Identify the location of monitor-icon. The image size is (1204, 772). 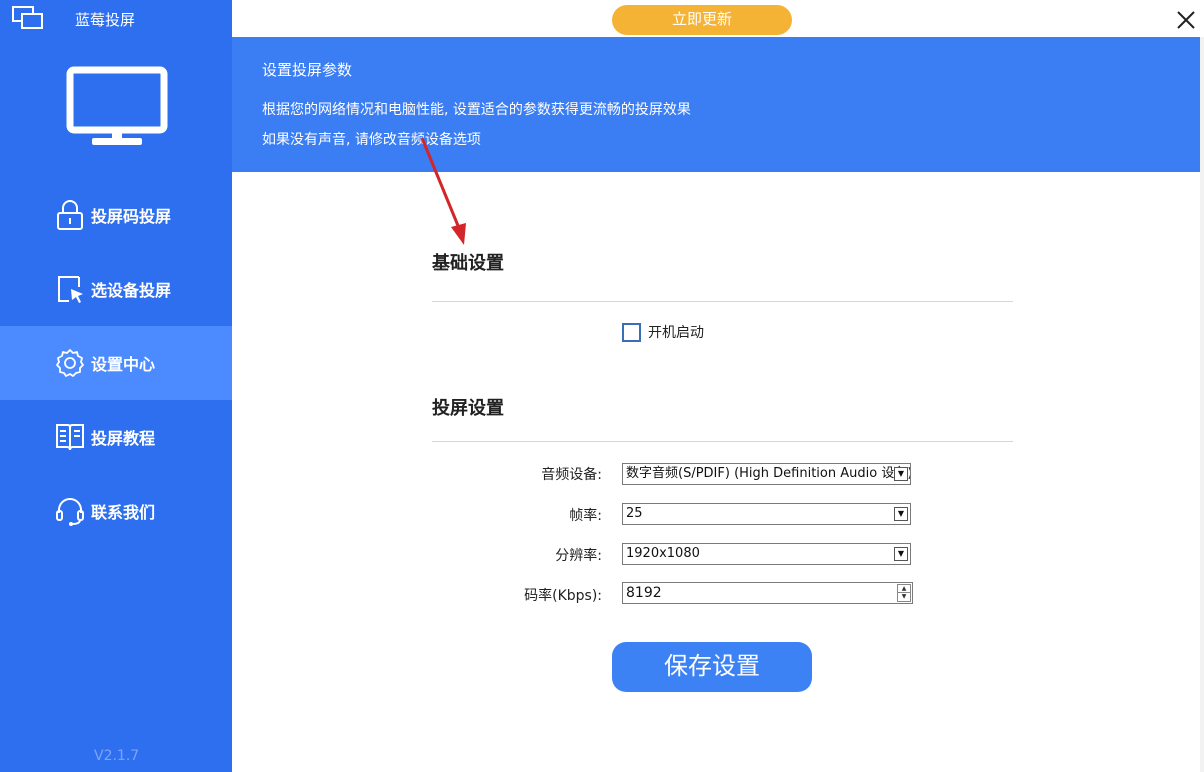
(117, 105).